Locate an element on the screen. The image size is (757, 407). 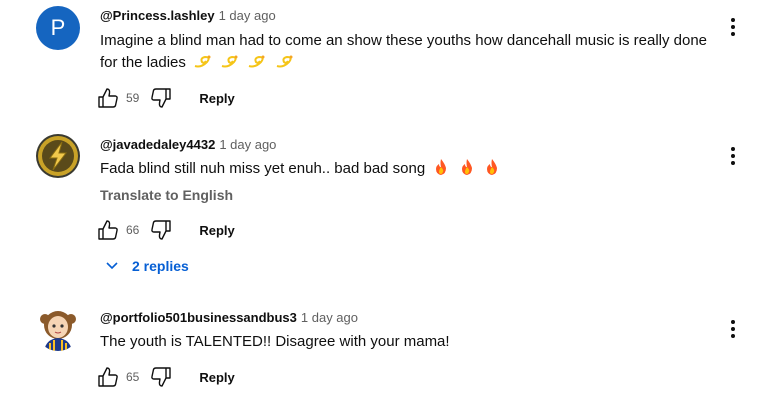
show-replies-button: 2 replies is located at coordinates (146, 266).